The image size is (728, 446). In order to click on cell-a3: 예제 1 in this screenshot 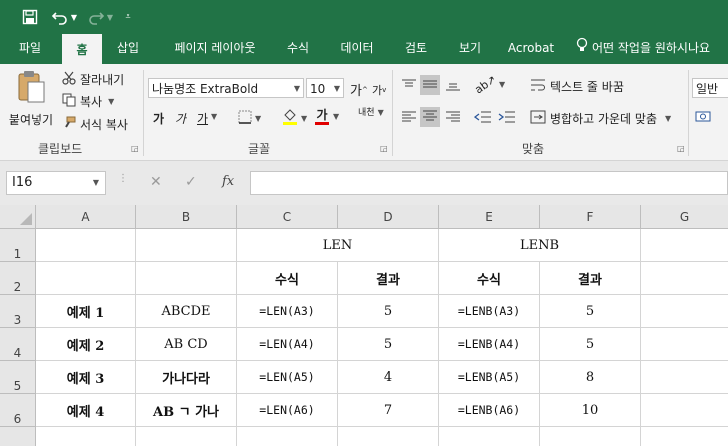, I will do `click(86, 311)`.